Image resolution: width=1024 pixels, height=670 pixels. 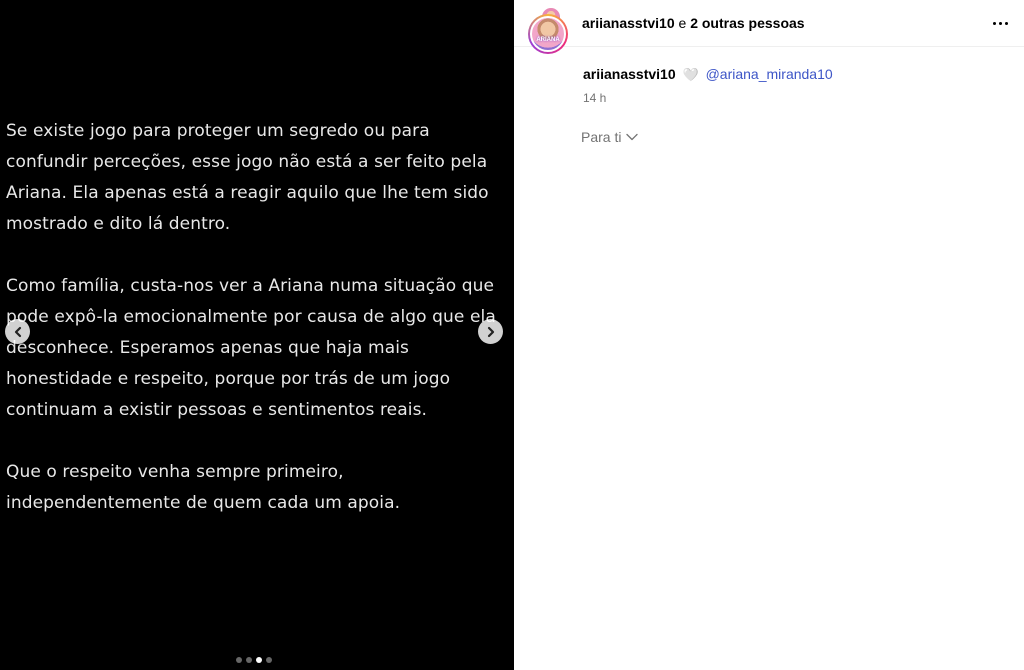 I want to click on mention-link: @ariana_miranda10, so click(x=769, y=74).